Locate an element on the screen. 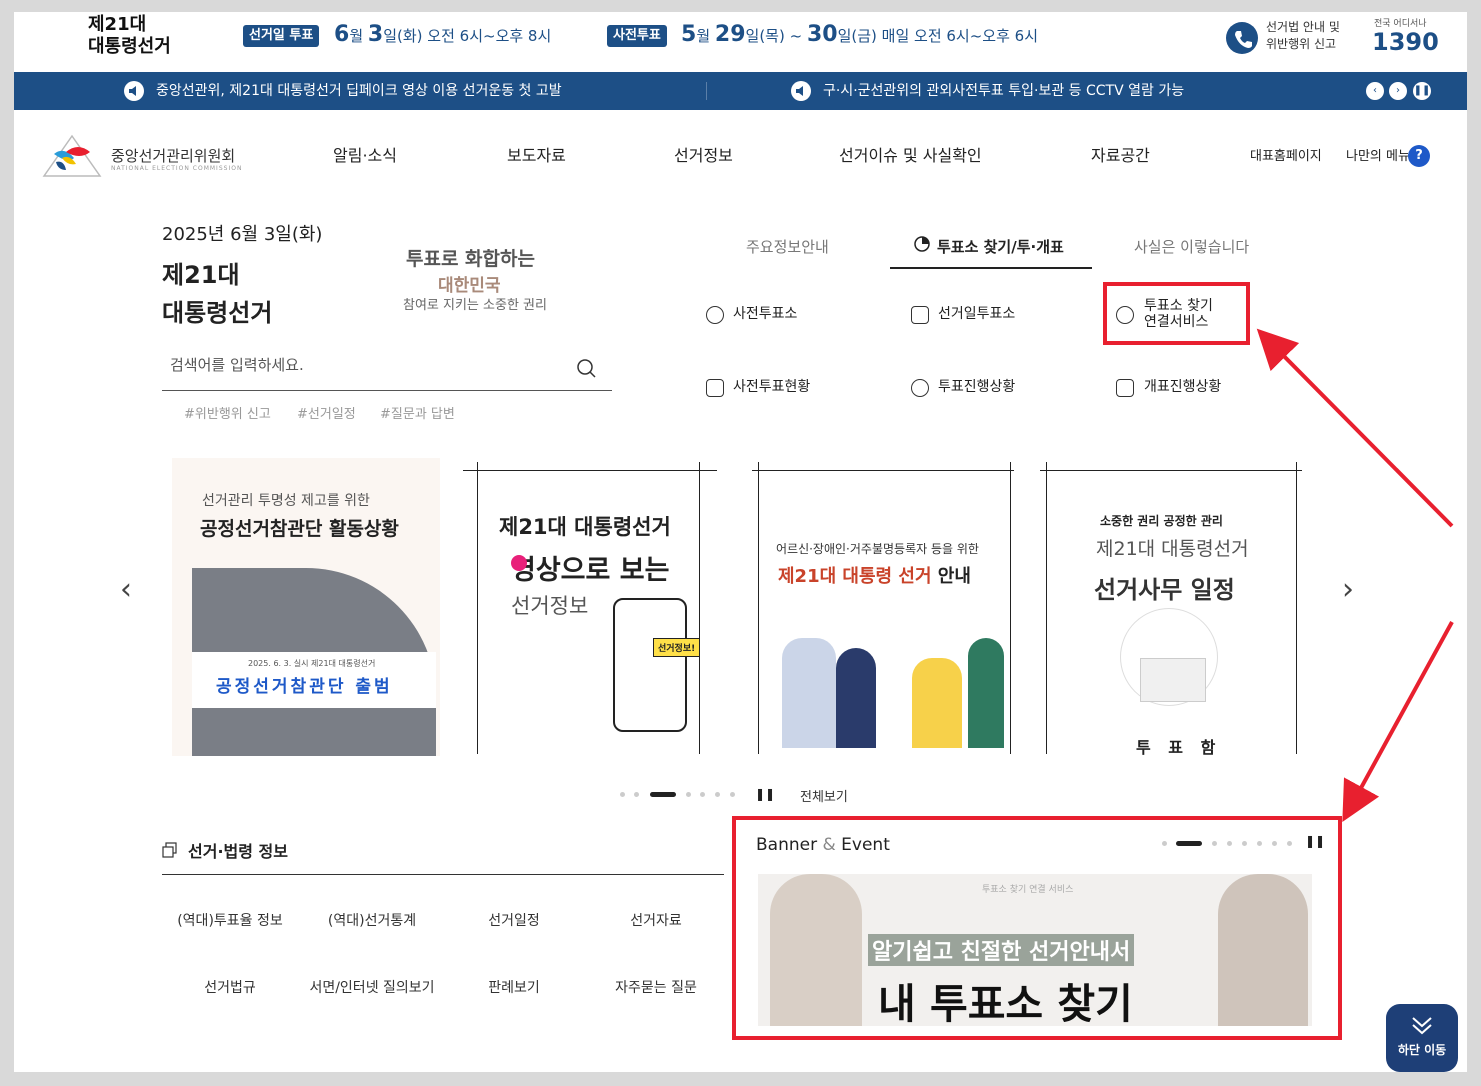 The width and height of the screenshot is (1481, 1086). annotation-arrows is located at coordinates (1355, 575).